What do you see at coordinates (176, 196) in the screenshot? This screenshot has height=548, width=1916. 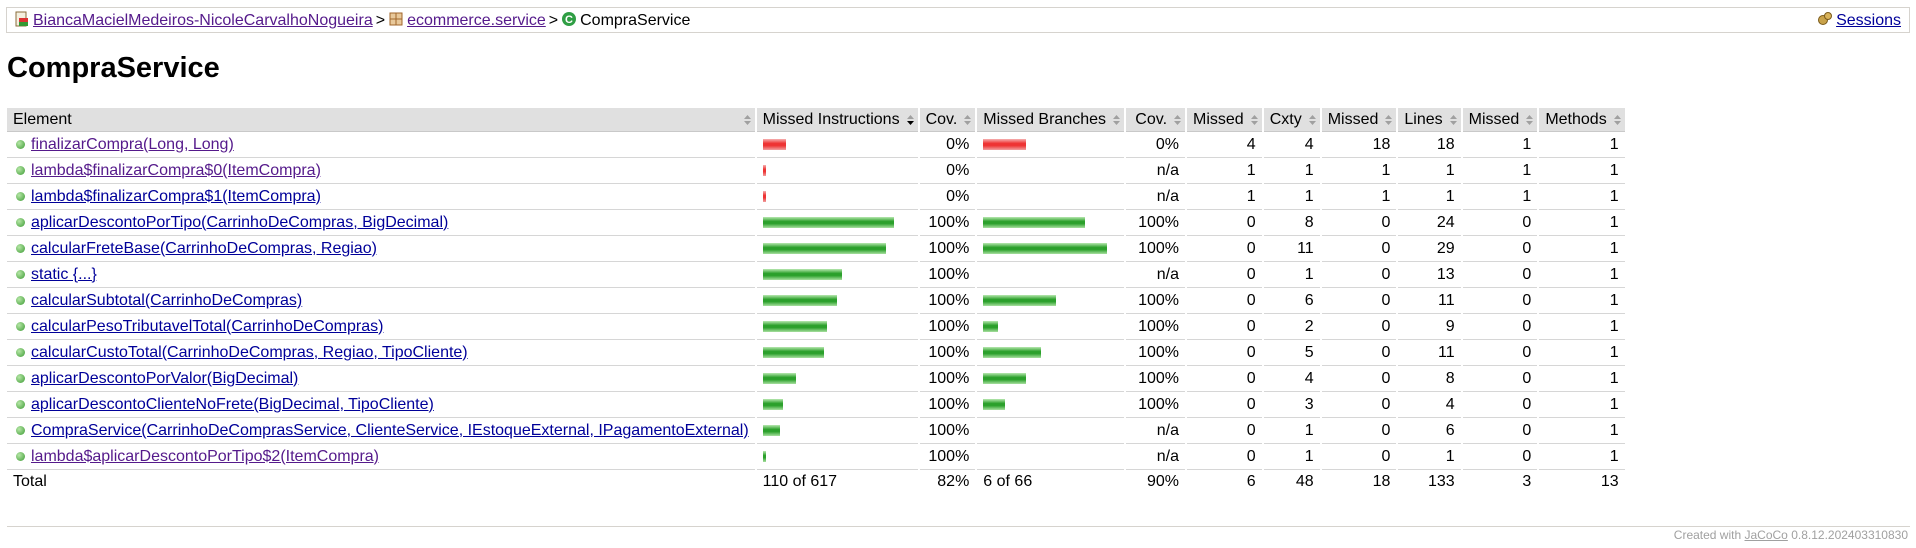 I see `method-link: lambda$finalizarCompra$1(ItemCompra)` at bounding box center [176, 196].